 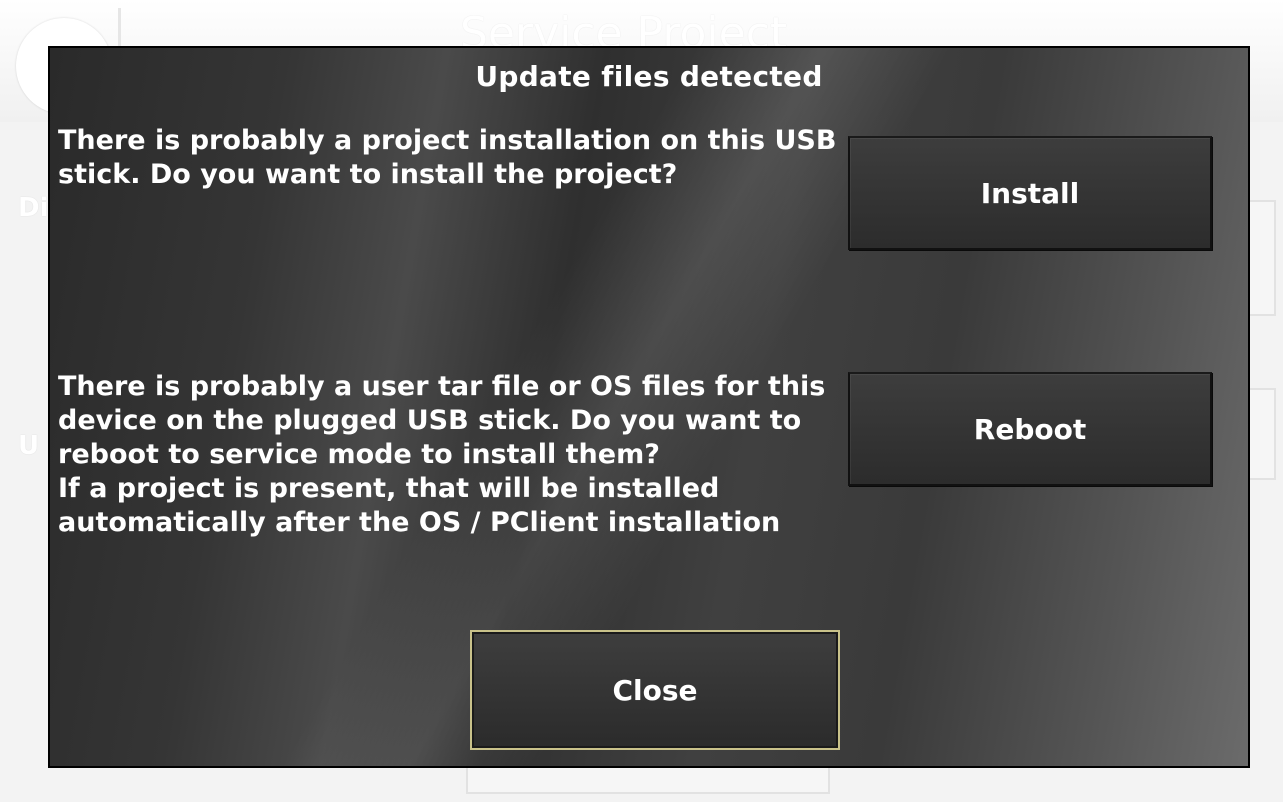 I want to click on background-button-bottom, so click(x=648, y=780).